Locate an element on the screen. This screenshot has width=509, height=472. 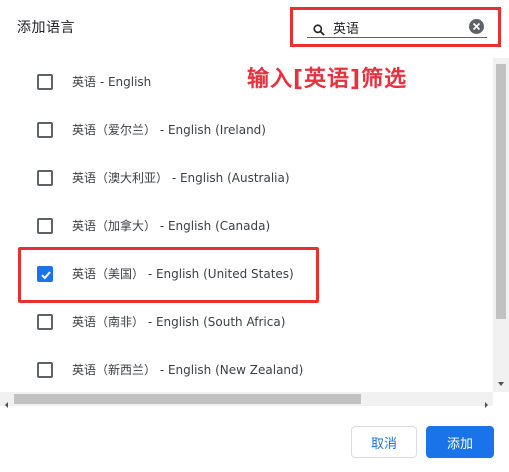
search-field is located at coordinates (397, 27).